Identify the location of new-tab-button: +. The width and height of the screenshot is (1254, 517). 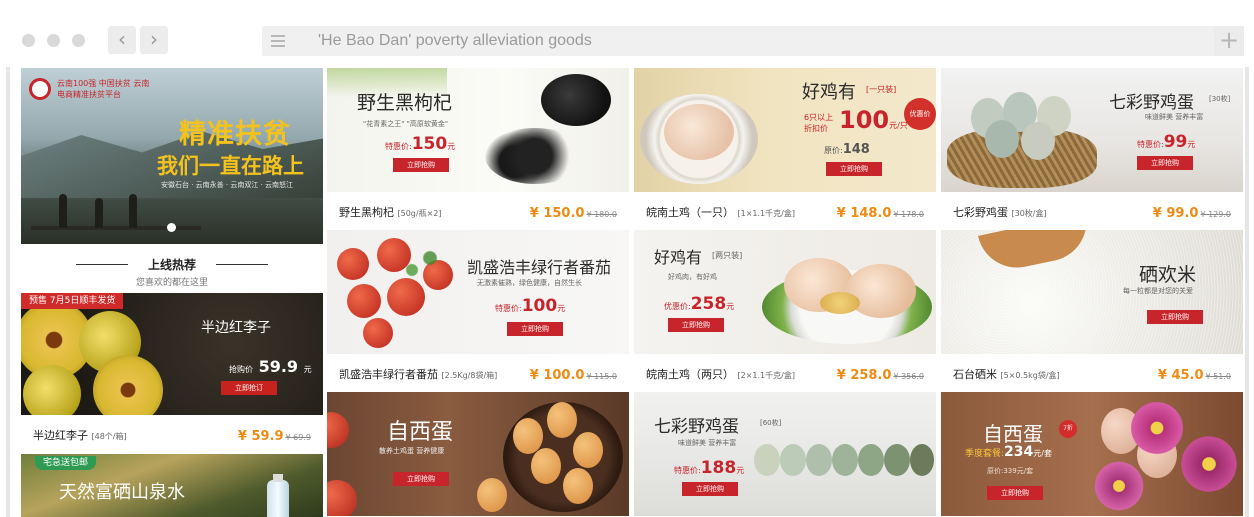
(1229, 41).